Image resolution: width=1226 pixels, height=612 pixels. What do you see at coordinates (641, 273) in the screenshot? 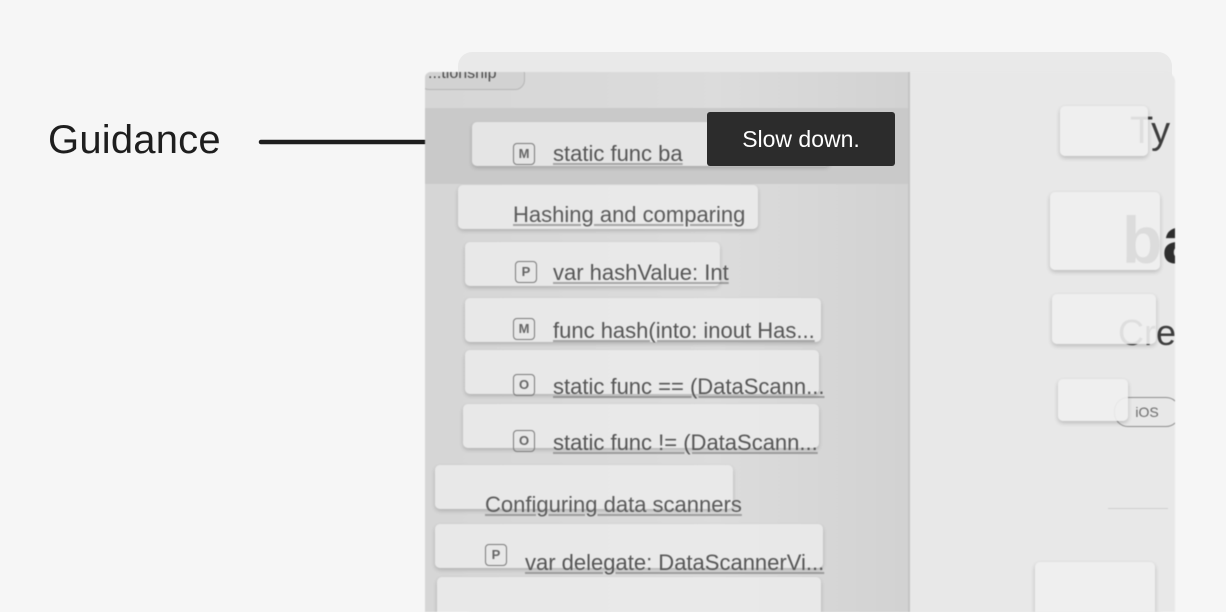
I see `list-item: var hashValue: Int` at bounding box center [641, 273].